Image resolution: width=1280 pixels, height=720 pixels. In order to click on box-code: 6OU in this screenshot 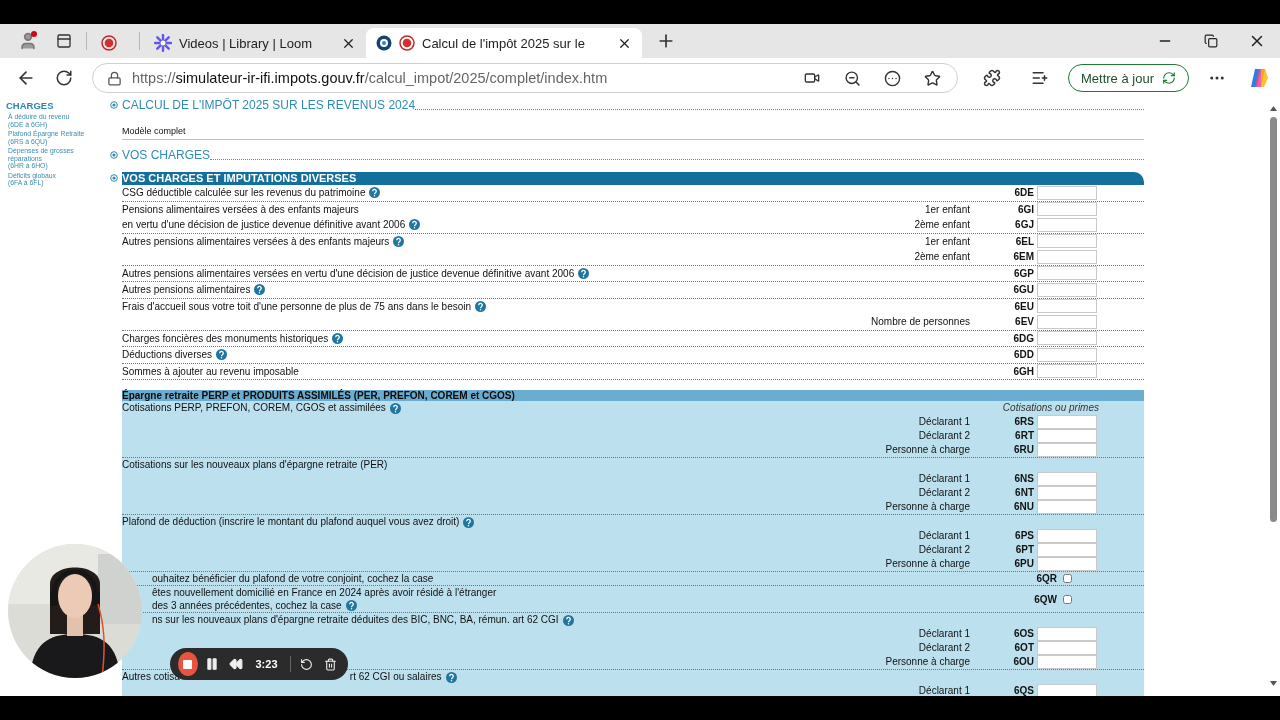, I will do `click(1023, 662)`.